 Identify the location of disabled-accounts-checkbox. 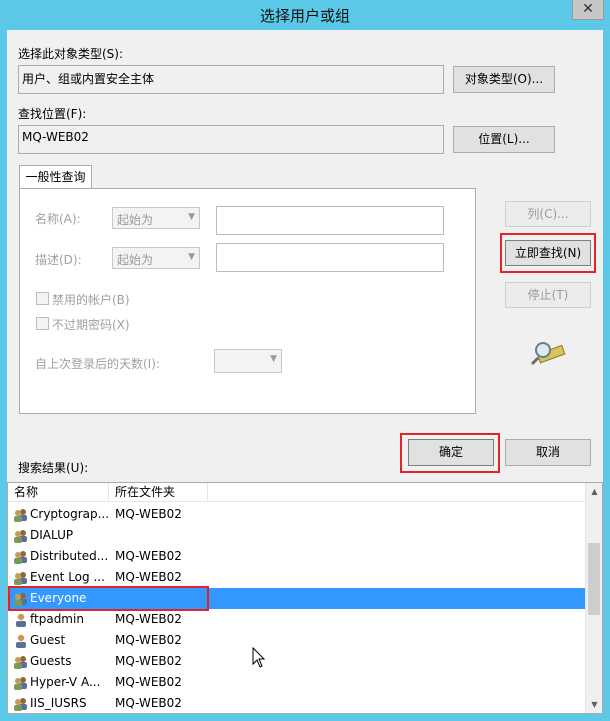
(42, 298).